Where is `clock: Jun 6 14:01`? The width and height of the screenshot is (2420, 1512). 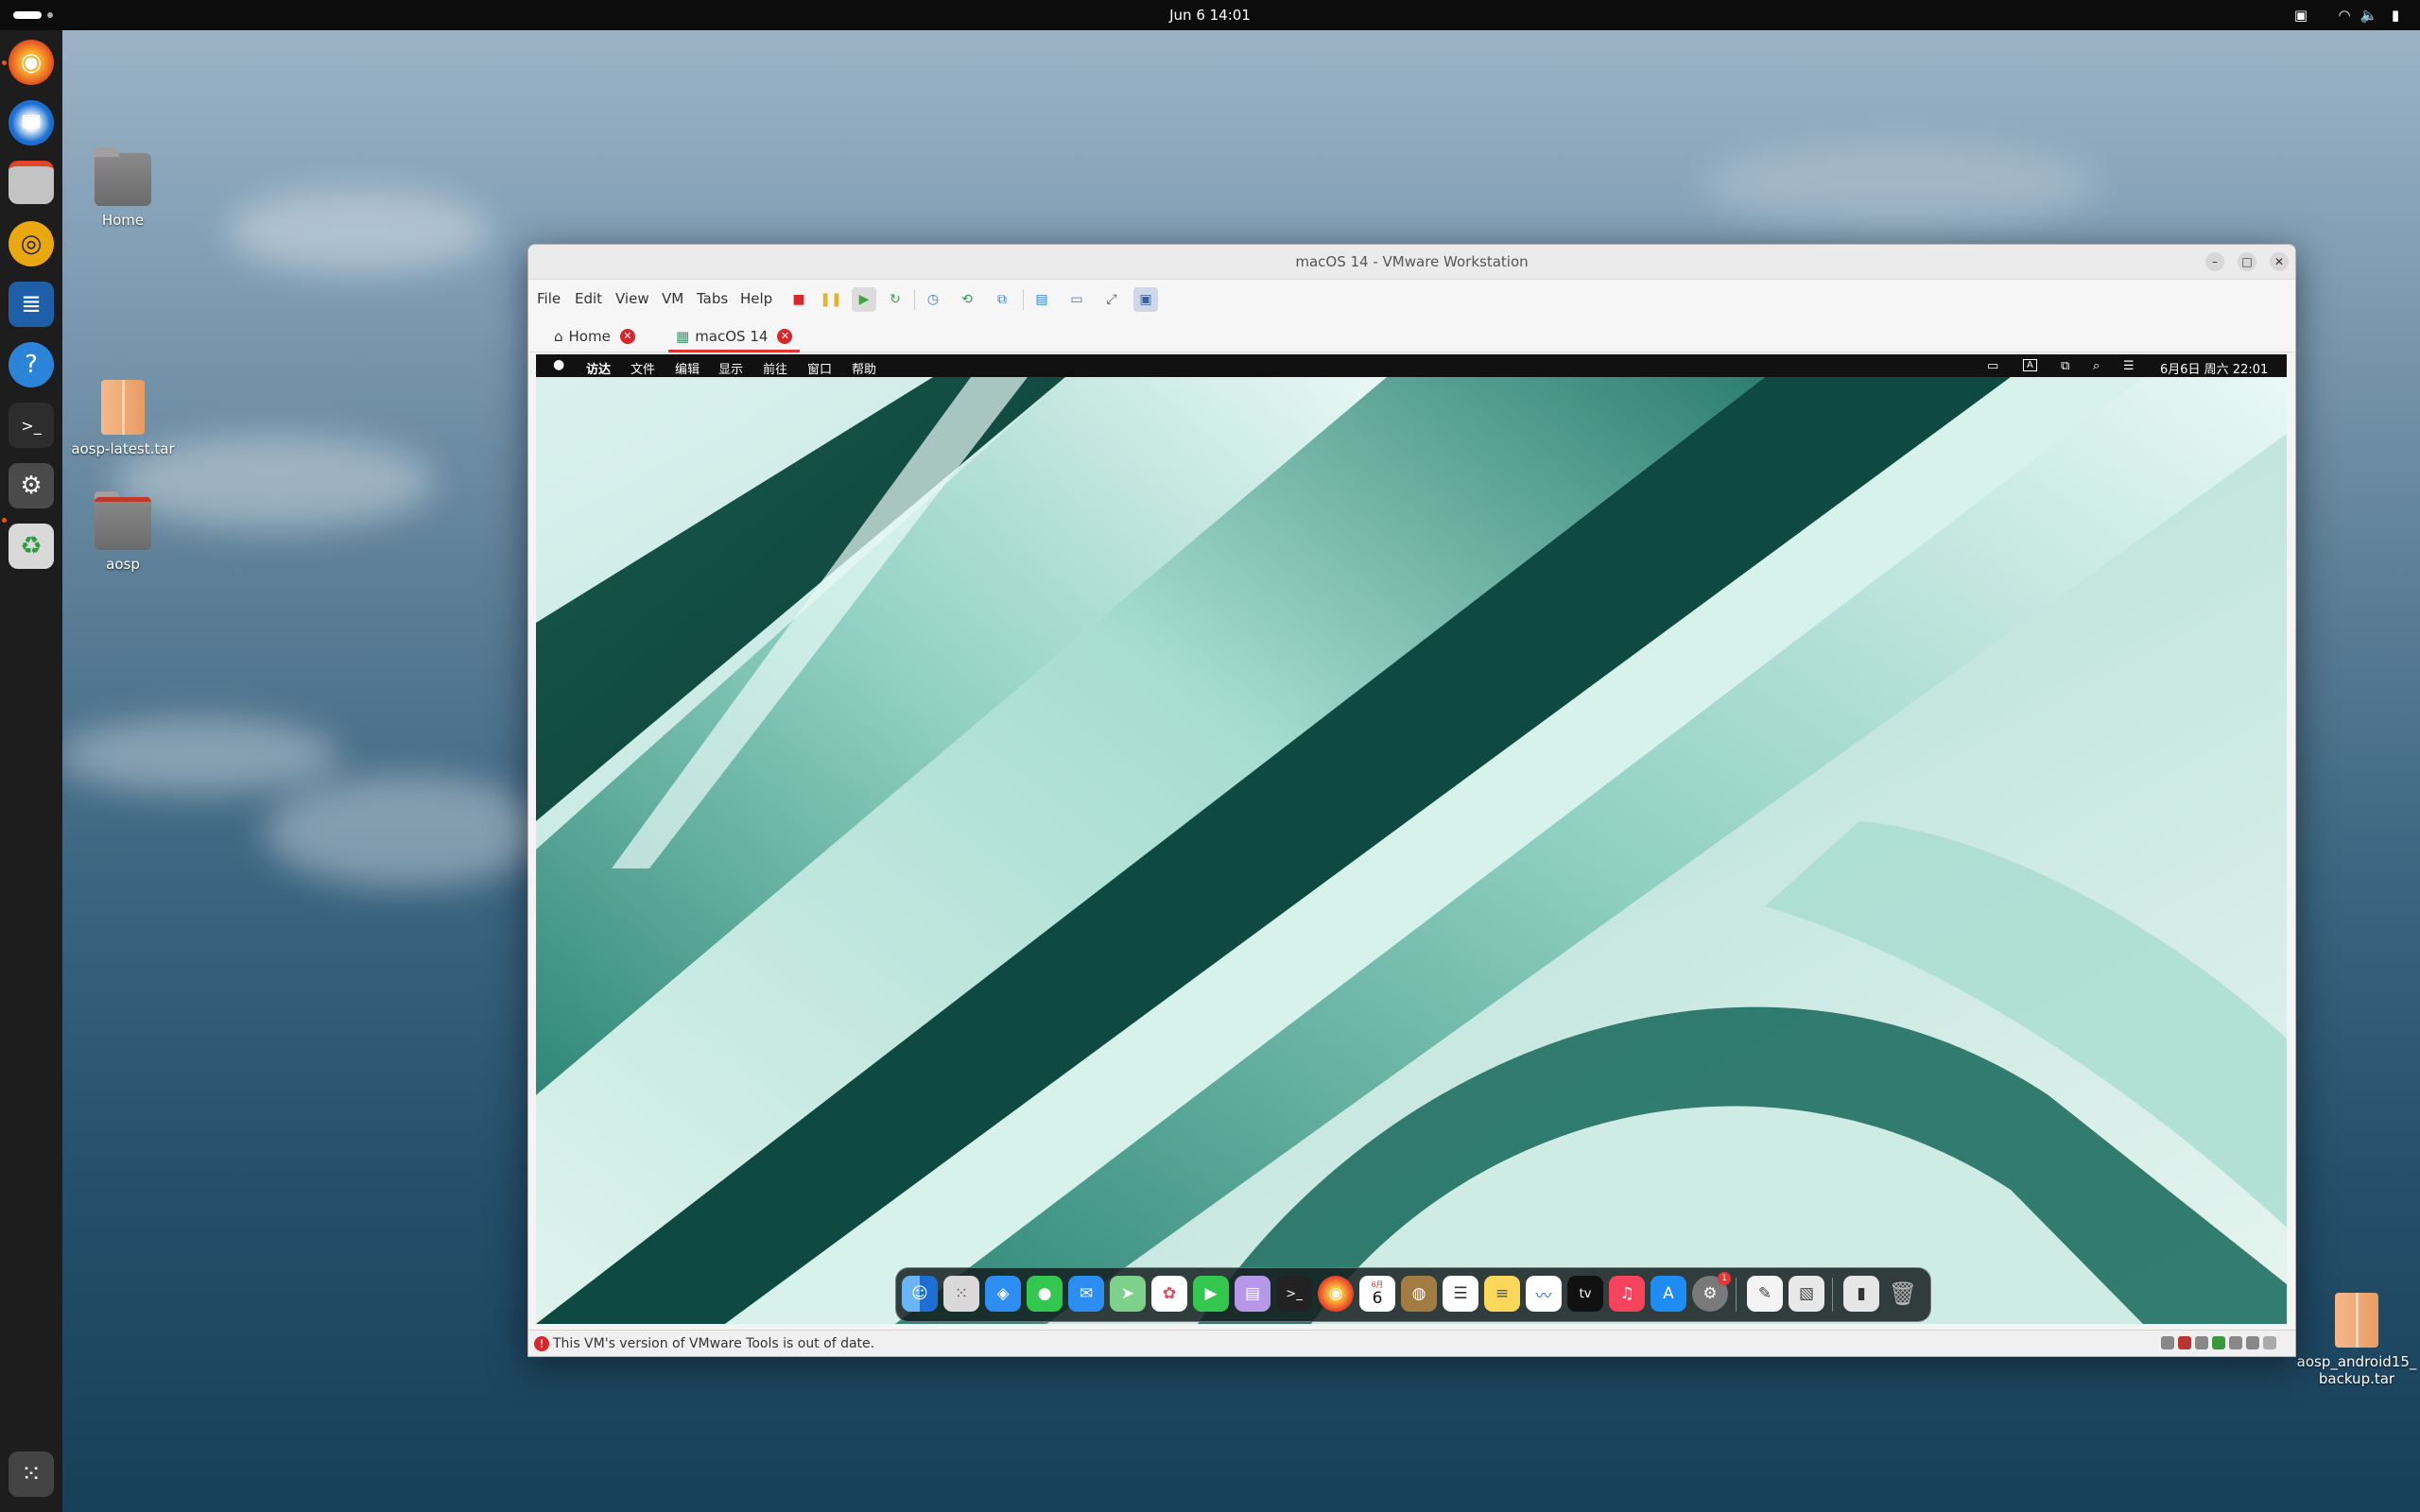
clock: Jun 6 14:01 is located at coordinates (1210, 15).